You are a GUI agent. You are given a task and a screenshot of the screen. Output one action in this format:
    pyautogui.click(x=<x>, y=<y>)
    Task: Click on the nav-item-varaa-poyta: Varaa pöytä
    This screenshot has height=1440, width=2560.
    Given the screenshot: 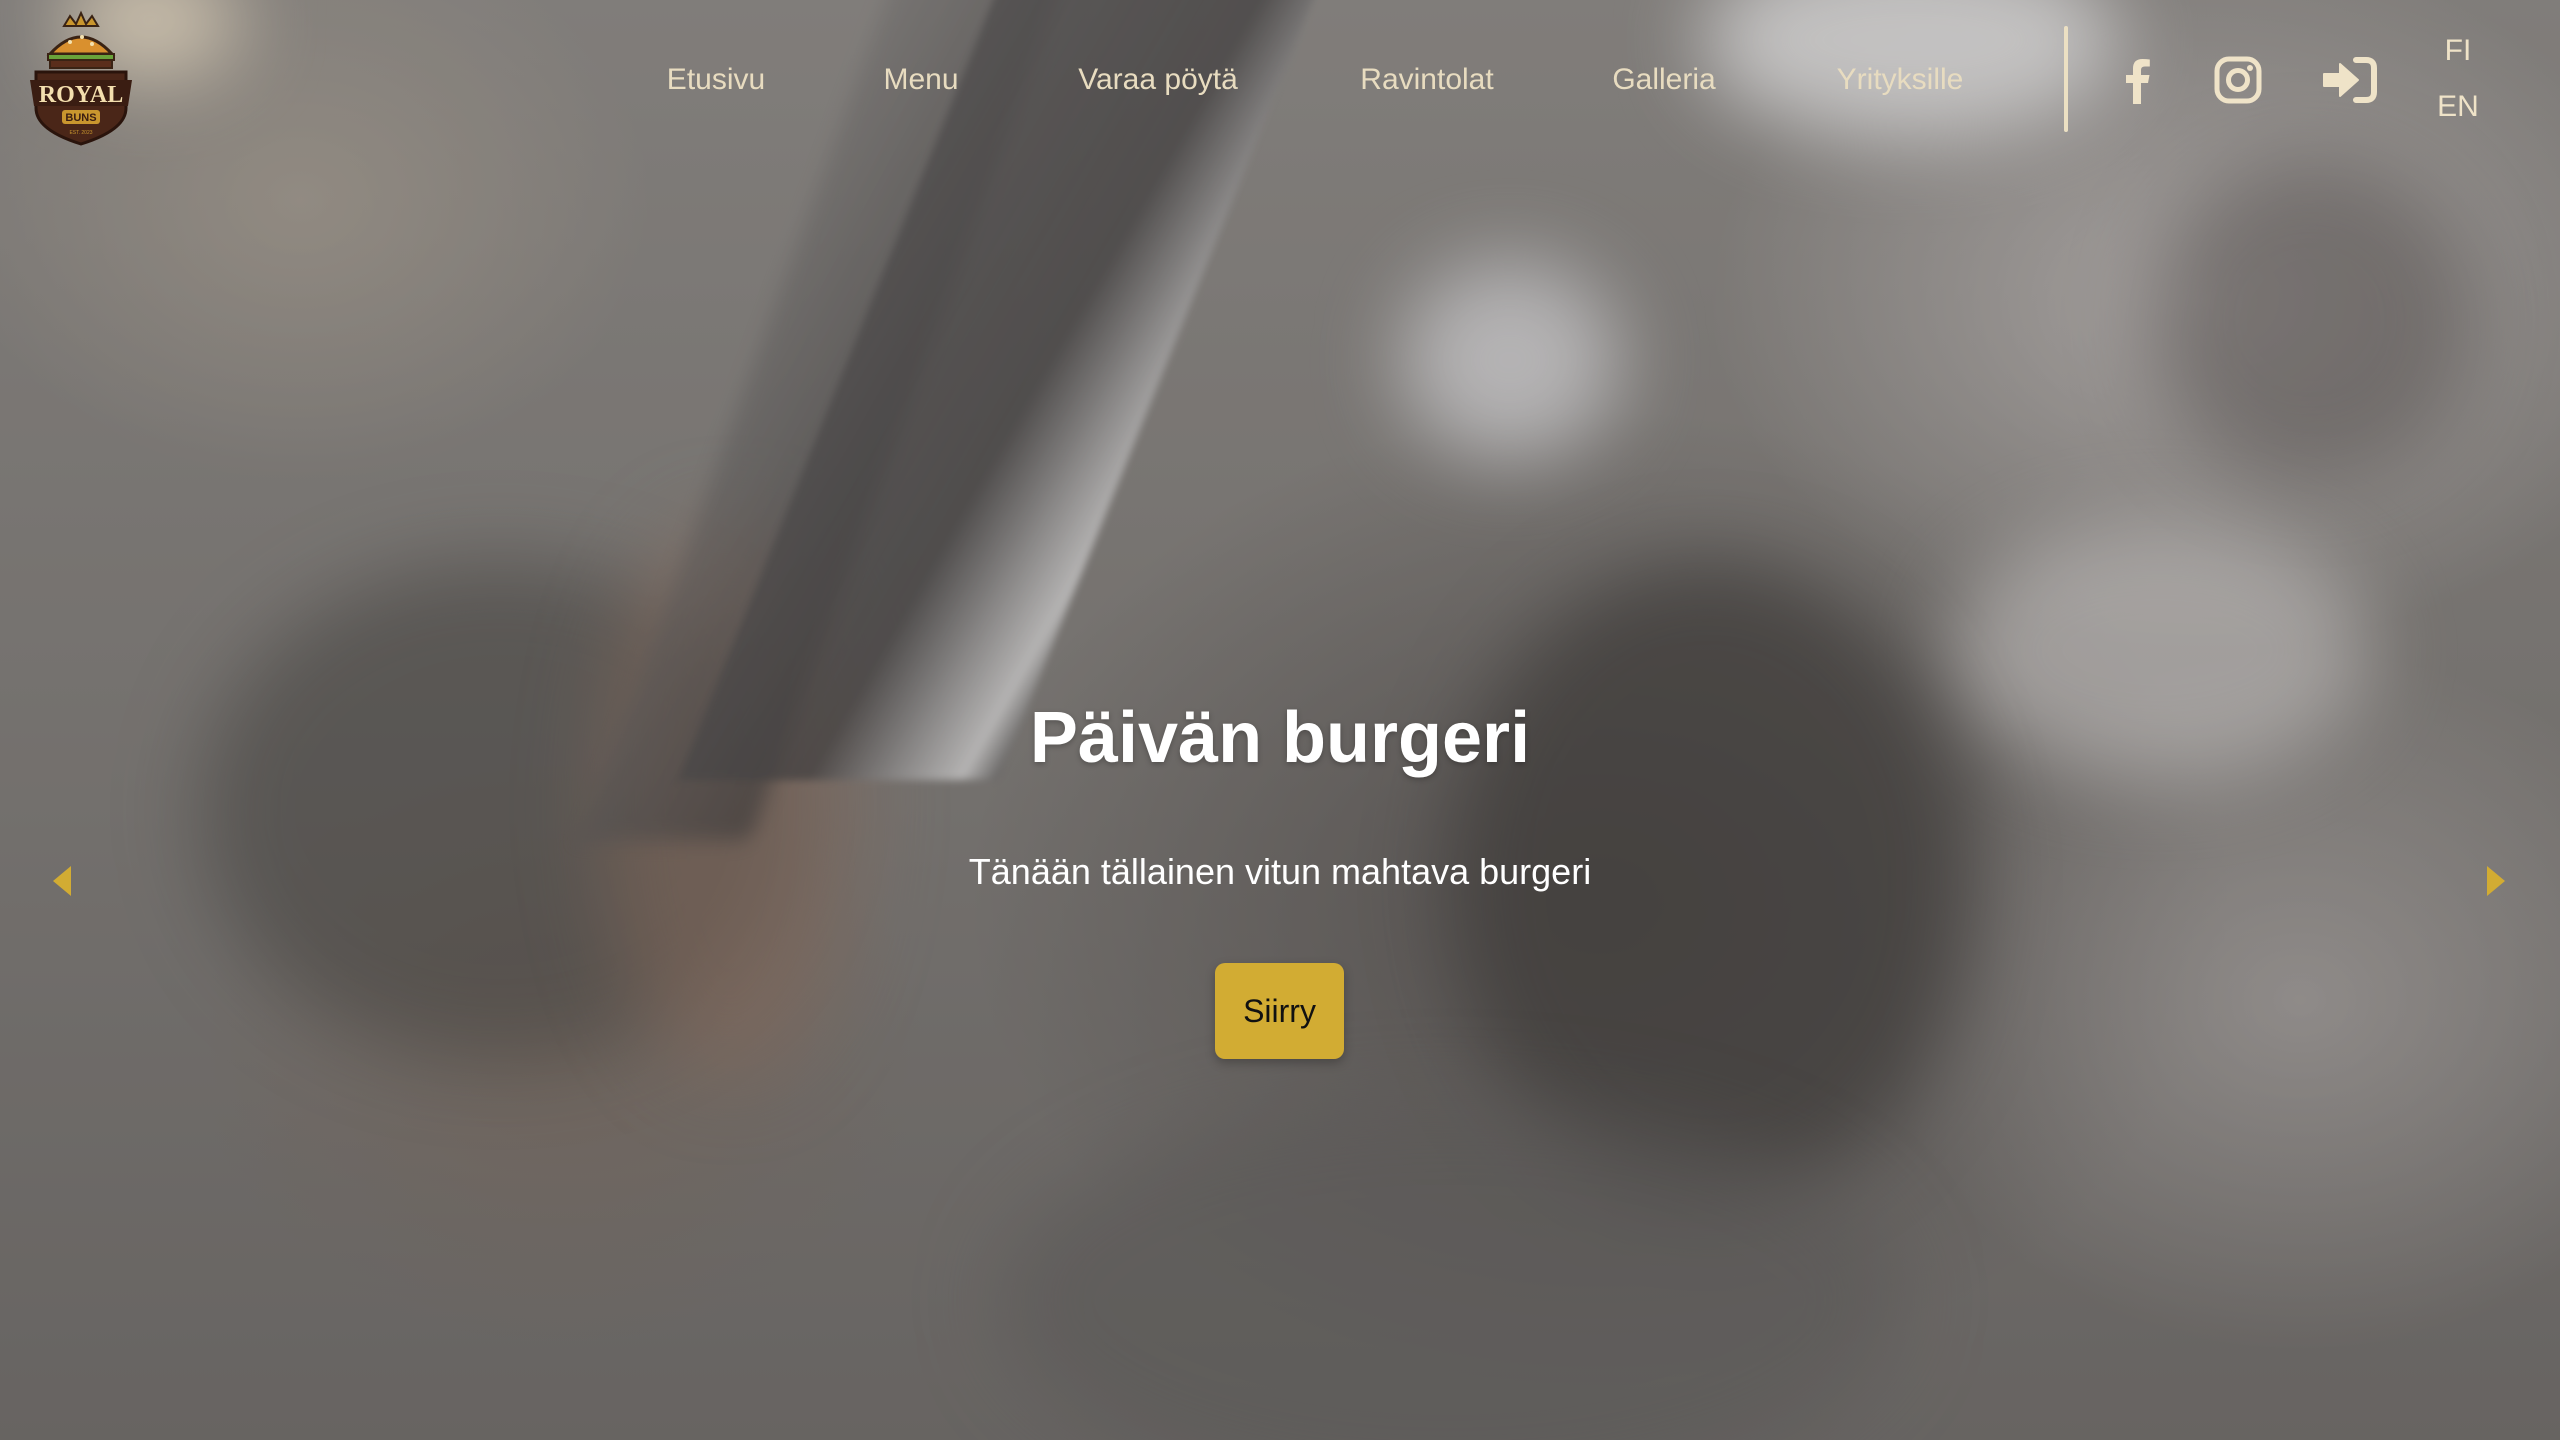 What is the action you would take?
    pyautogui.click(x=1158, y=80)
    